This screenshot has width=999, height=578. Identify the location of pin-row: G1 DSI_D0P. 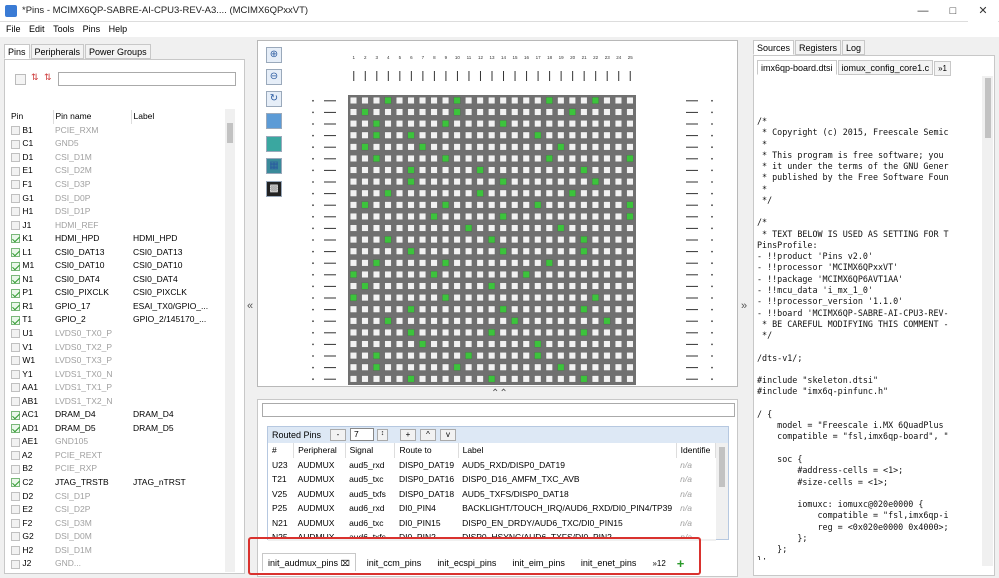
(121, 198).